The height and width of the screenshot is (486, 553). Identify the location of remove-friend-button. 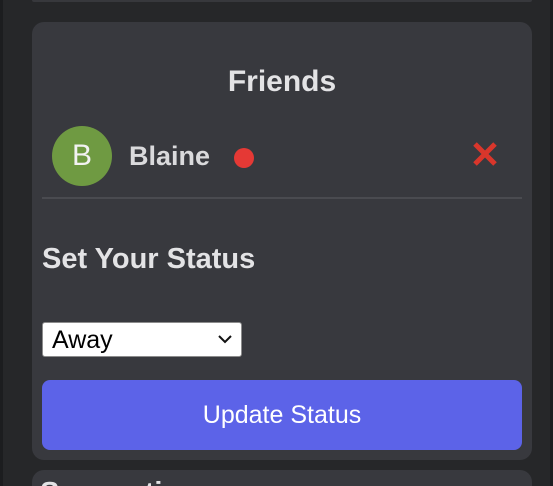
(485, 154).